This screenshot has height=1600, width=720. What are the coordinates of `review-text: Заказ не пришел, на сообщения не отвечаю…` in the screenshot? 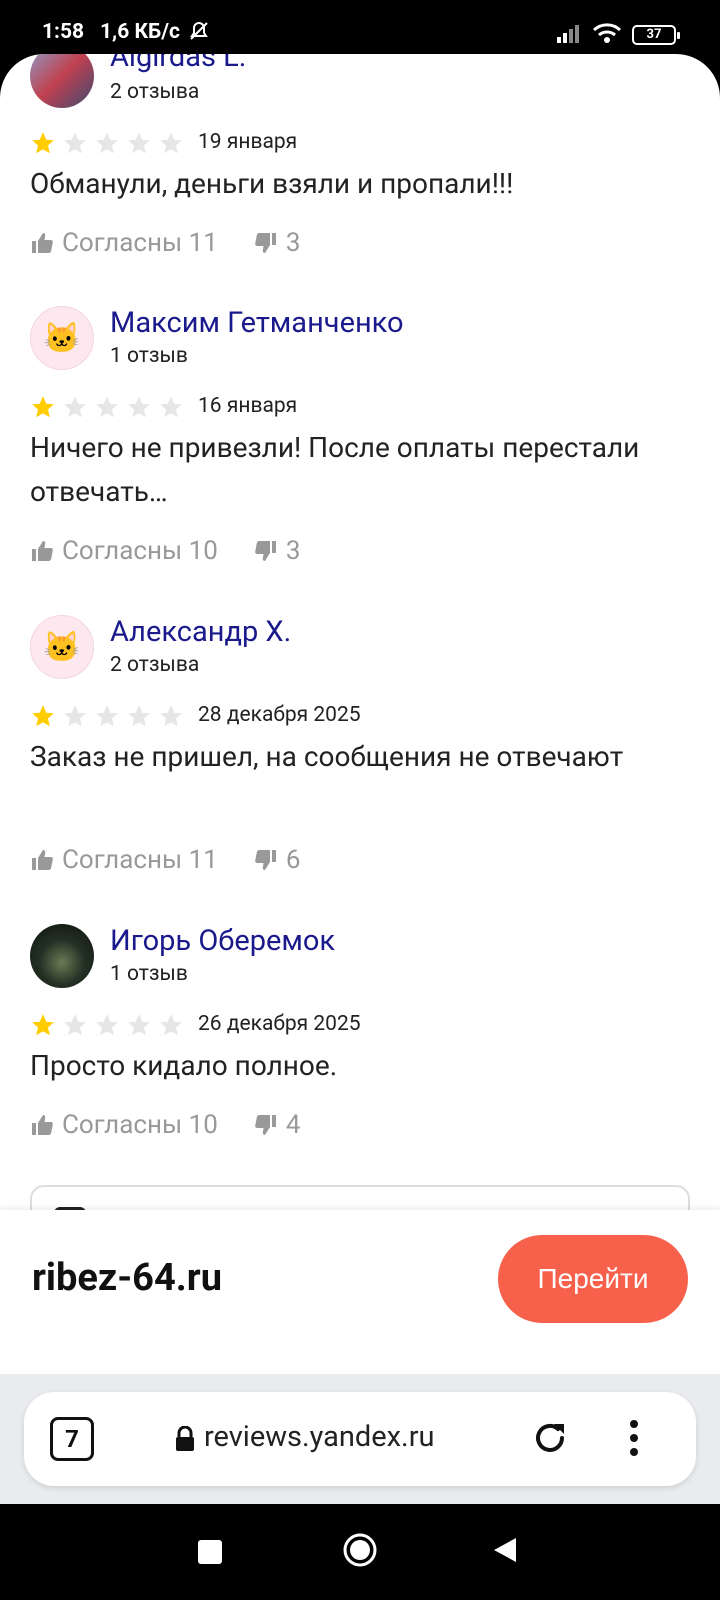 It's located at (327, 756).